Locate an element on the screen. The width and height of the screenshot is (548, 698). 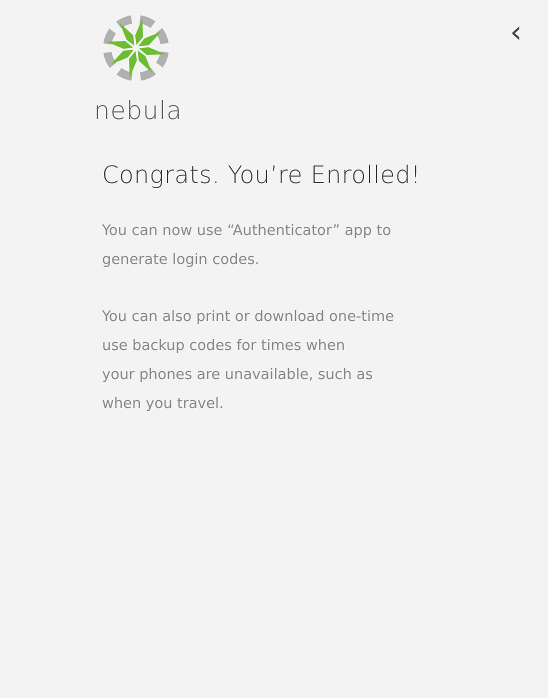
back-button: ‹ is located at coordinates (516, 33).